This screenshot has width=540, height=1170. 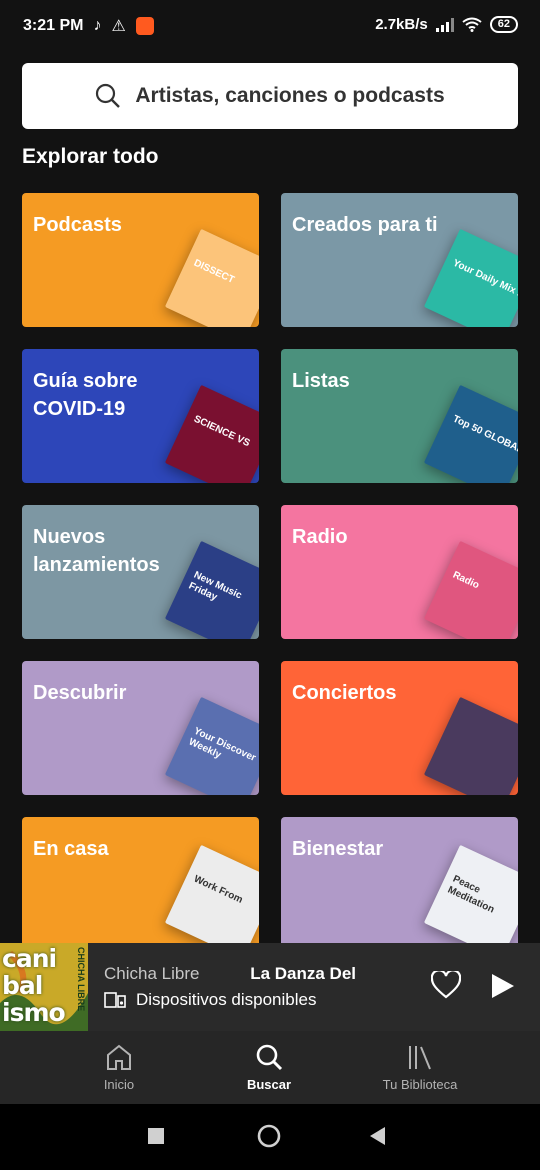 I want to click on category-card: Listas Top 50 GLOBAL, so click(x=399, y=416).